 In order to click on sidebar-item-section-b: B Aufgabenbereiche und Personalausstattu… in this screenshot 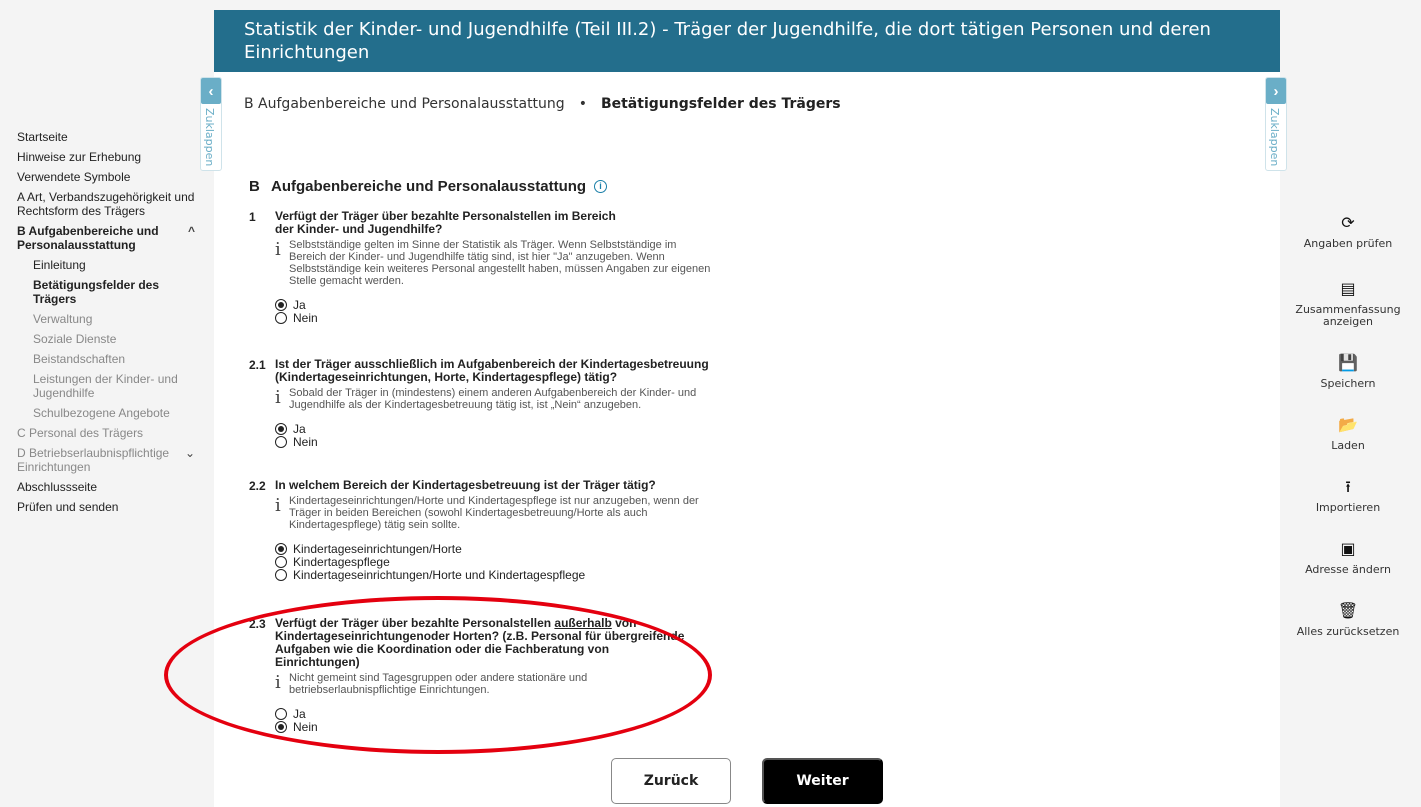, I will do `click(102, 238)`.